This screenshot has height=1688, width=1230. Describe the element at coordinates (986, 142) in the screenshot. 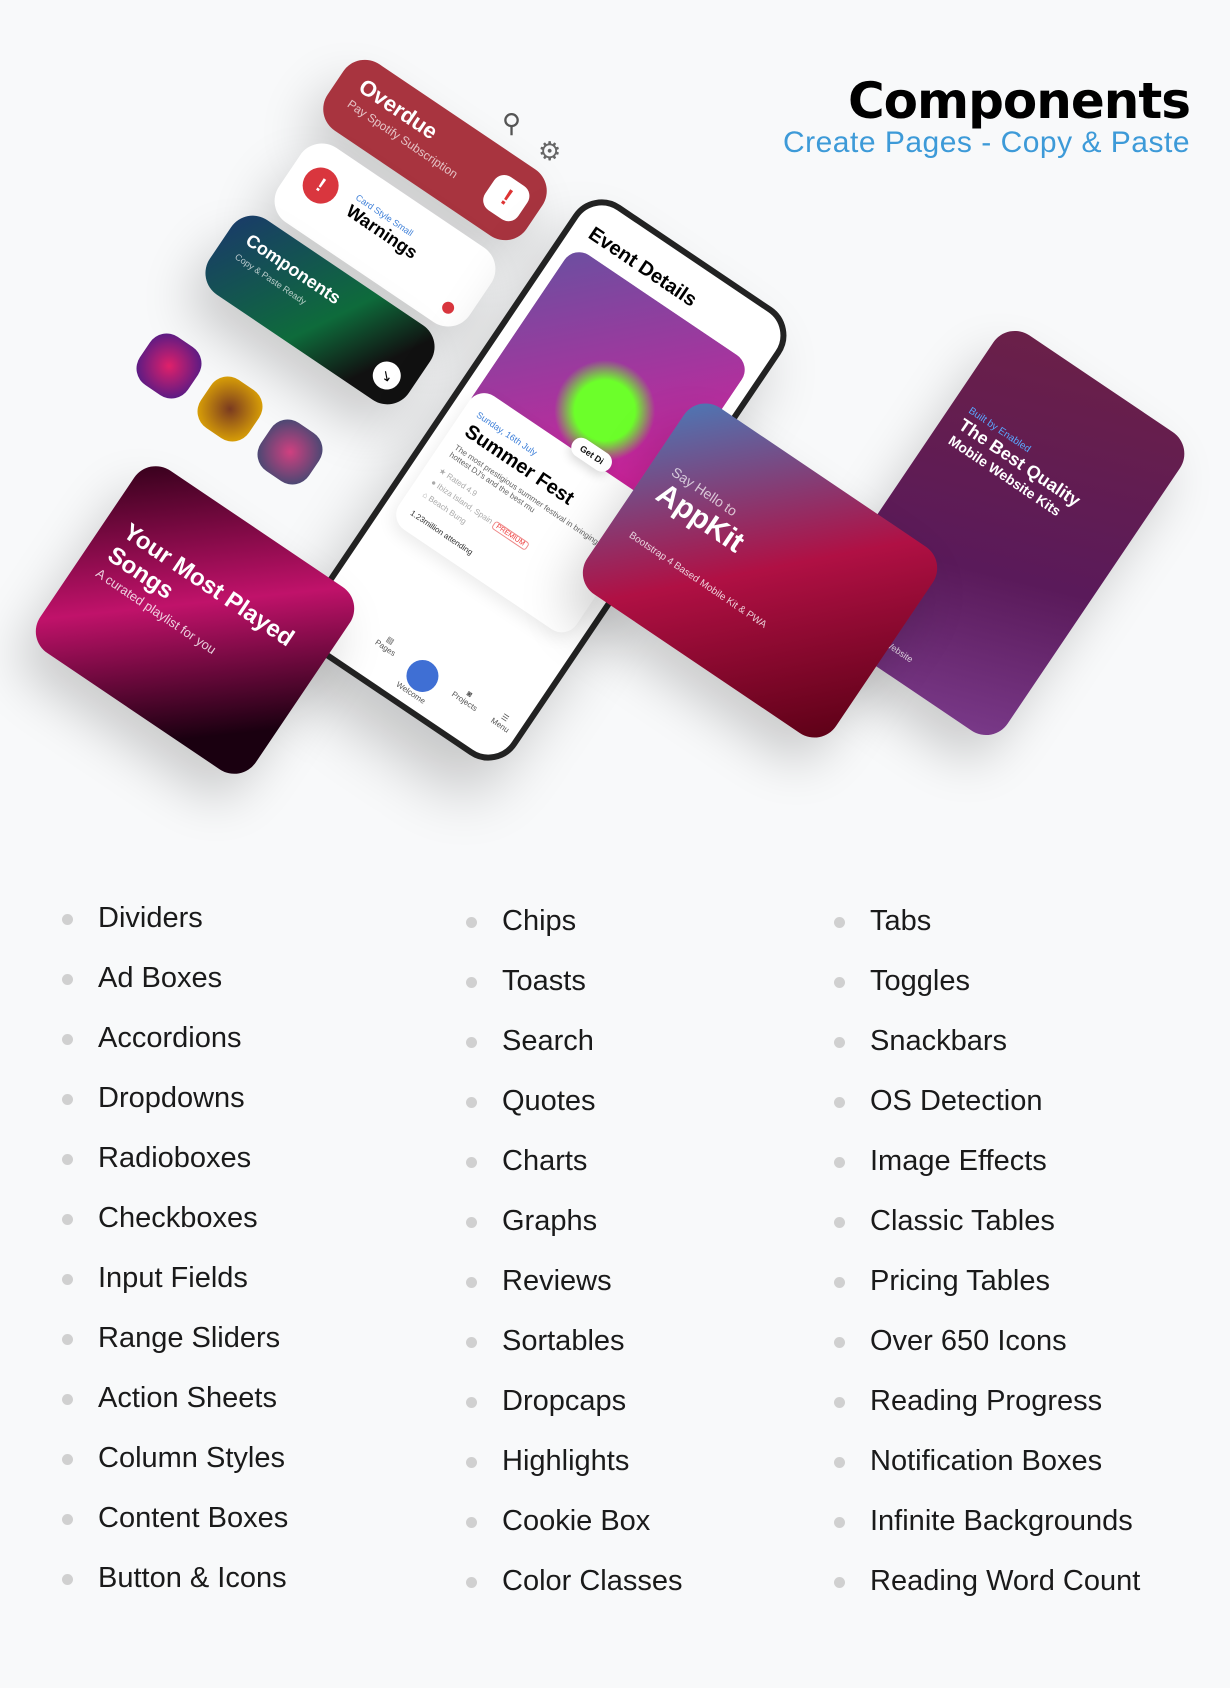

I see `page-subtitle: Create Pages - Copy & Paste` at that location.